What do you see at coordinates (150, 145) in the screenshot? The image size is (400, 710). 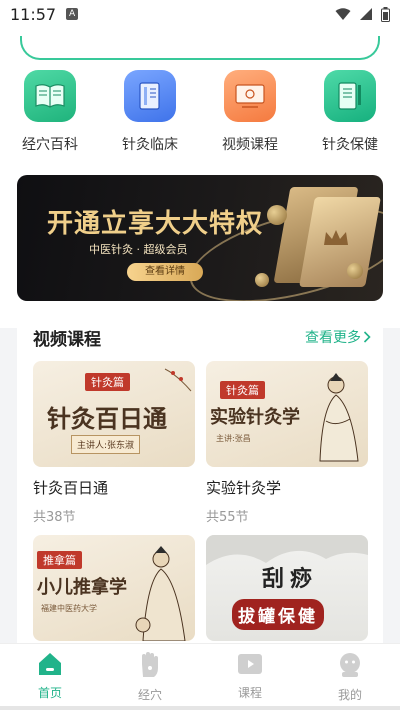 I see `quick-nav-label: 针灸临床` at bounding box center [150, 145].